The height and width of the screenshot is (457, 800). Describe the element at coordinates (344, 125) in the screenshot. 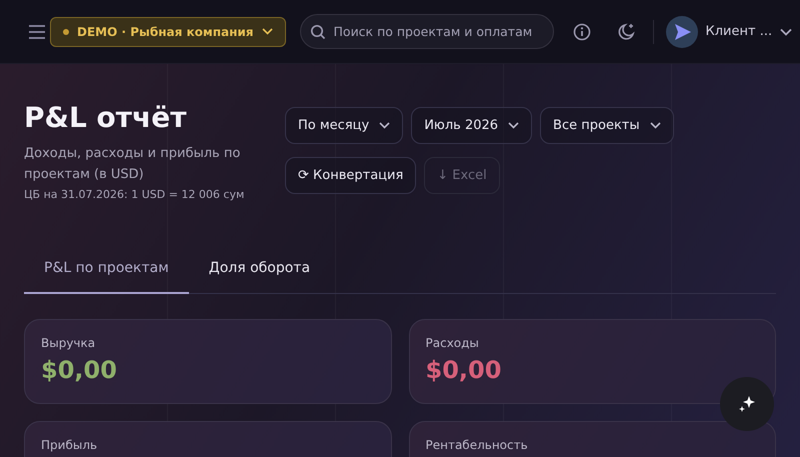

I see `filter-dropdown: По месяцу` at that location.